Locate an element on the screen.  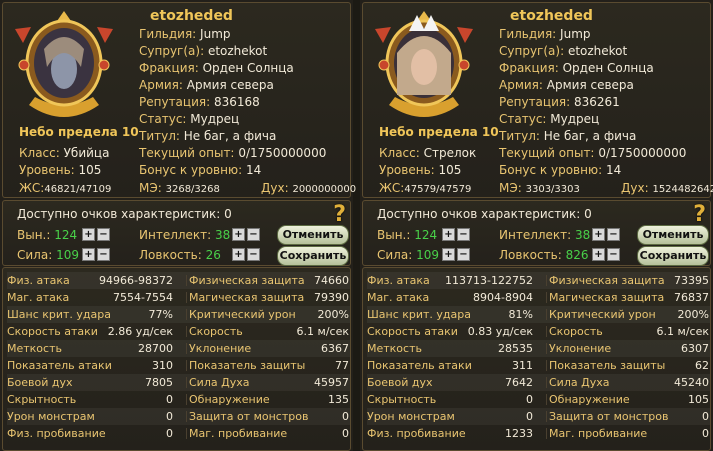
mp-readout: МЭ: 3268/3268 is located at coordinates (179, 188).